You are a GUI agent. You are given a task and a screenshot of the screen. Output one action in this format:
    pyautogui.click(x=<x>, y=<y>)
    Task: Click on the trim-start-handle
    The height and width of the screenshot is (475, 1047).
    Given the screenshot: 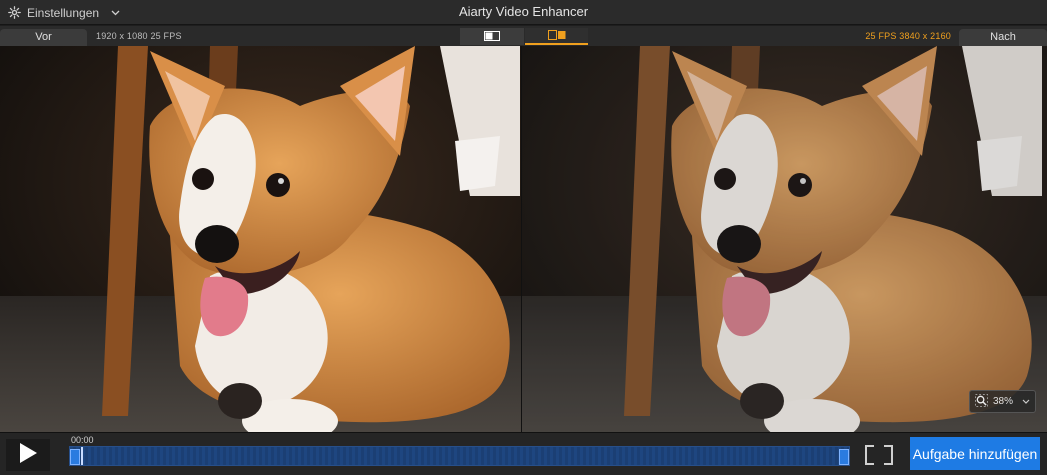 What is the action you would take?
    pyautogui.click(x=75, y=457)
    